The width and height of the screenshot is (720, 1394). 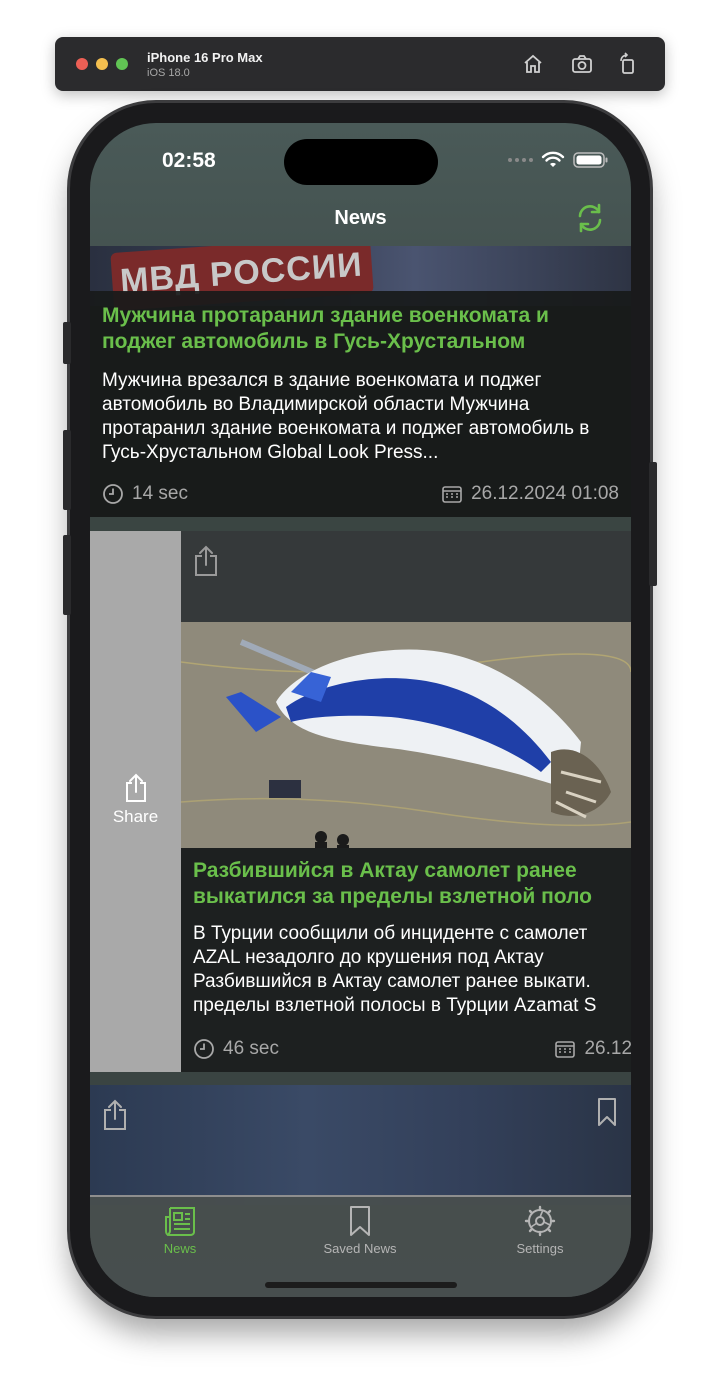 What do you see at coordinates (540, 1221) in the screenshot?
I see `gear-icon` at bounding box center [540, 1221].